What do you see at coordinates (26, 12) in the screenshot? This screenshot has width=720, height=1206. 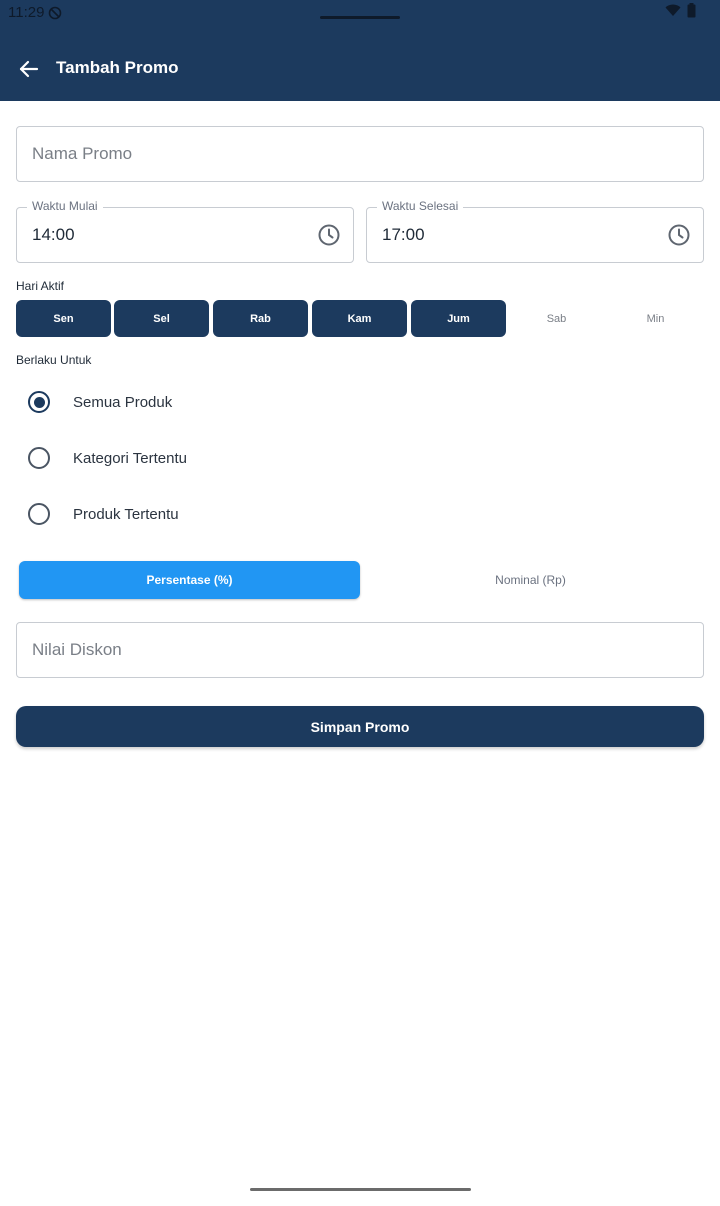 I see `status-time-text: 11:29` at bounding box center [26, 12].